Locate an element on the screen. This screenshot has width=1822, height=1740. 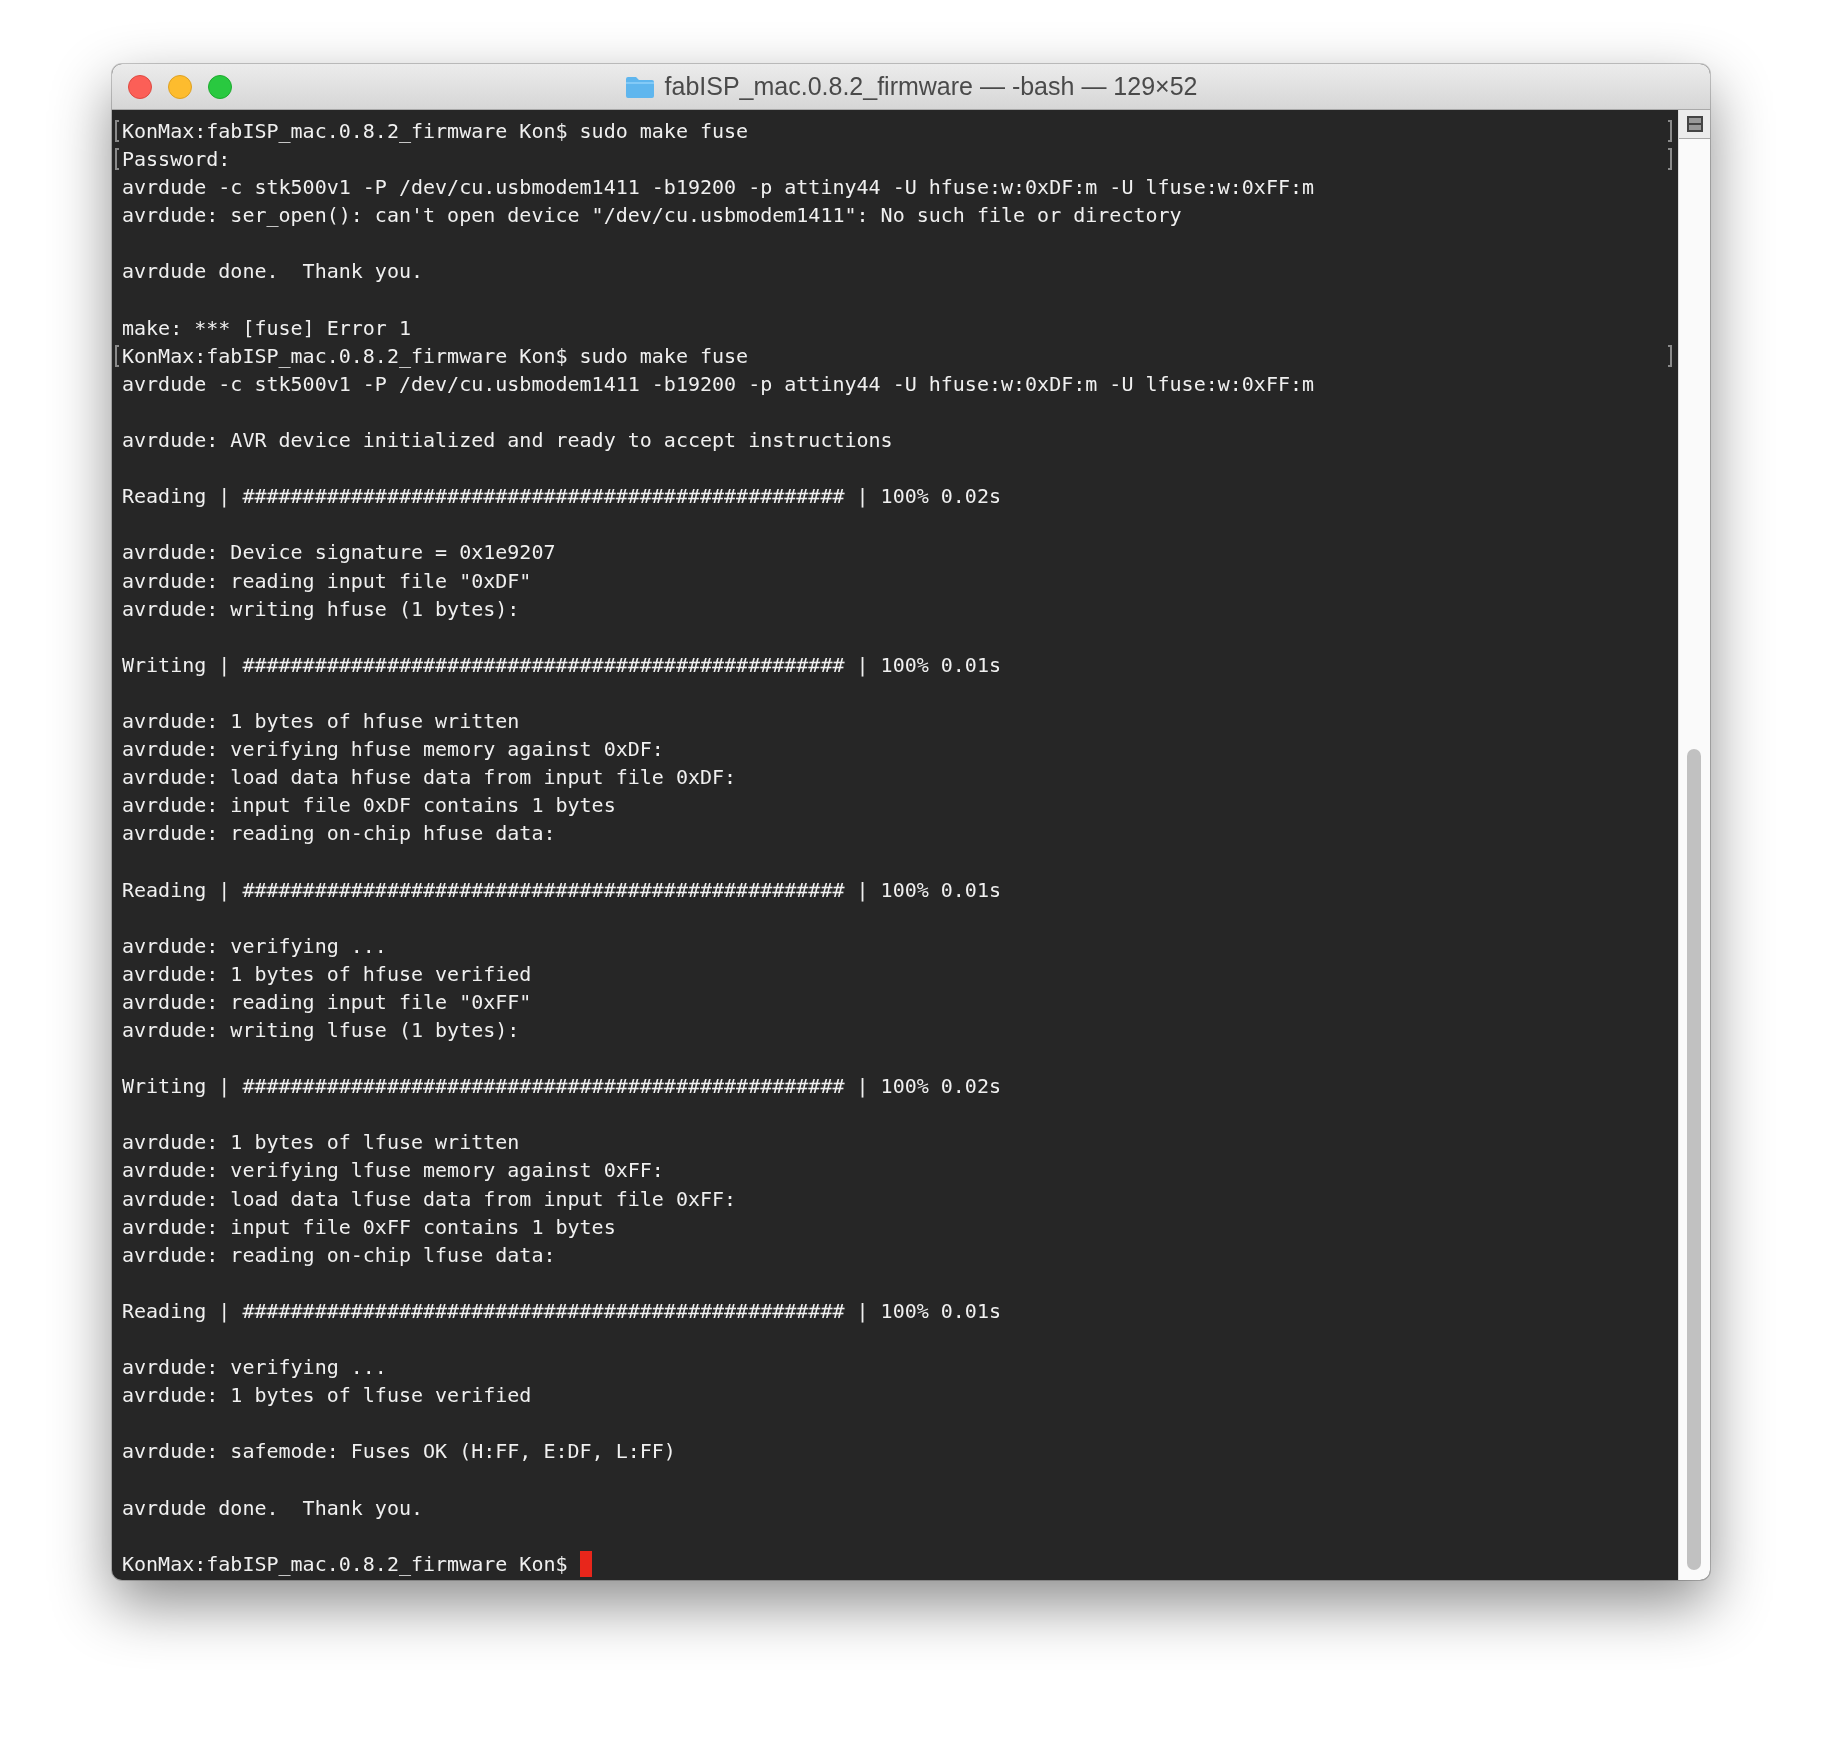
scrollbar-thumb is located at coordinates (1694, 1159).